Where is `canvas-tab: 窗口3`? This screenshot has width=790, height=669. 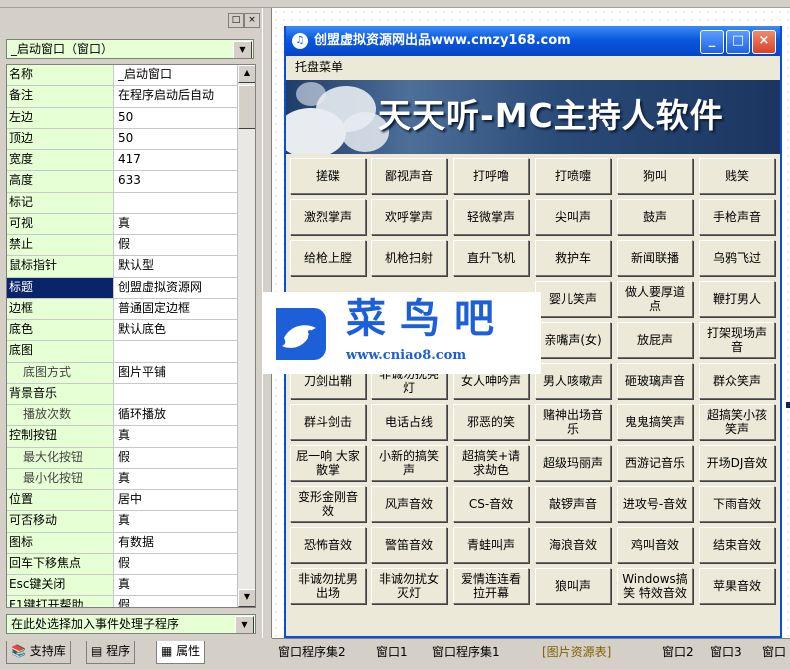
canvas-tab: 窗口3 is located at coordinates (726, 652).